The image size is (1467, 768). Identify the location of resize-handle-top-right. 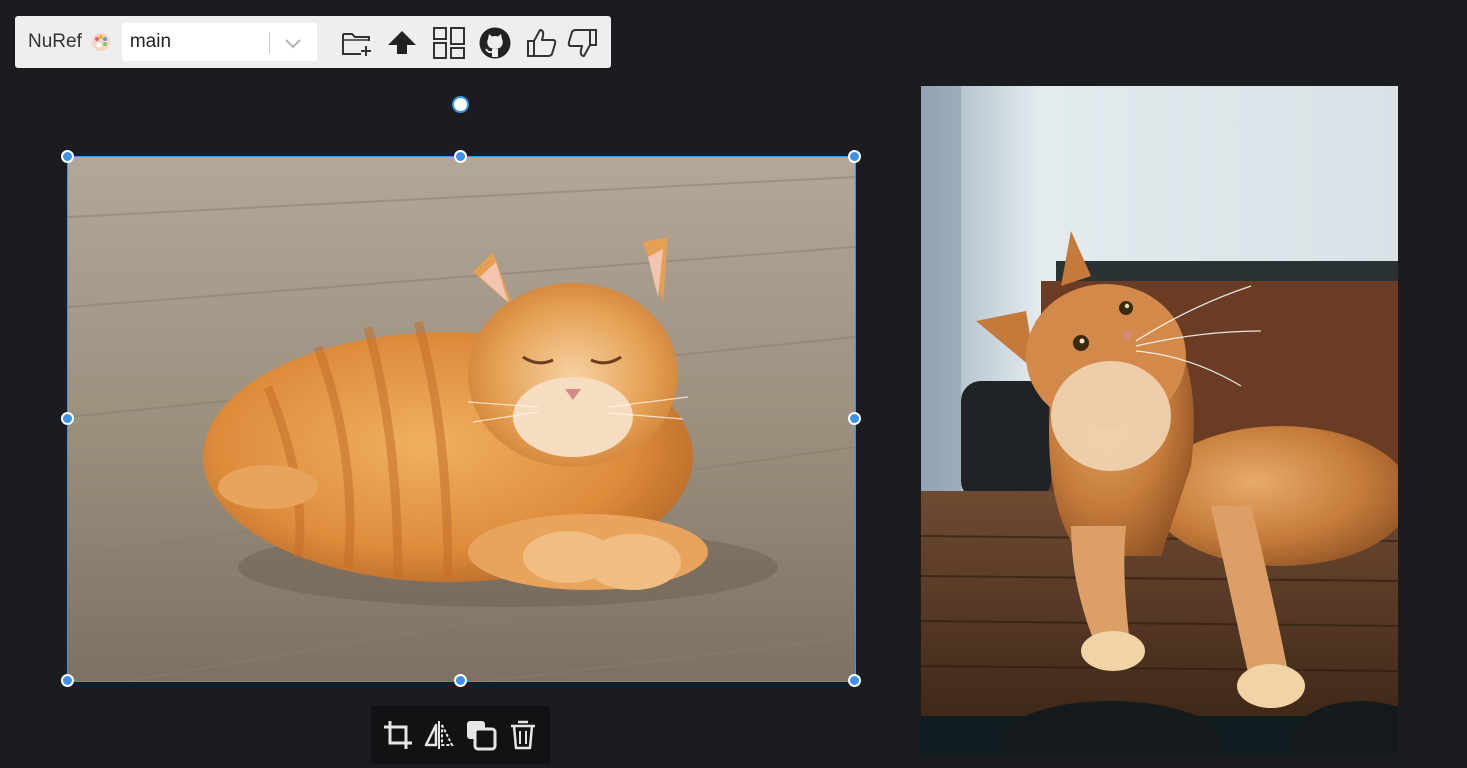
(854, 156).